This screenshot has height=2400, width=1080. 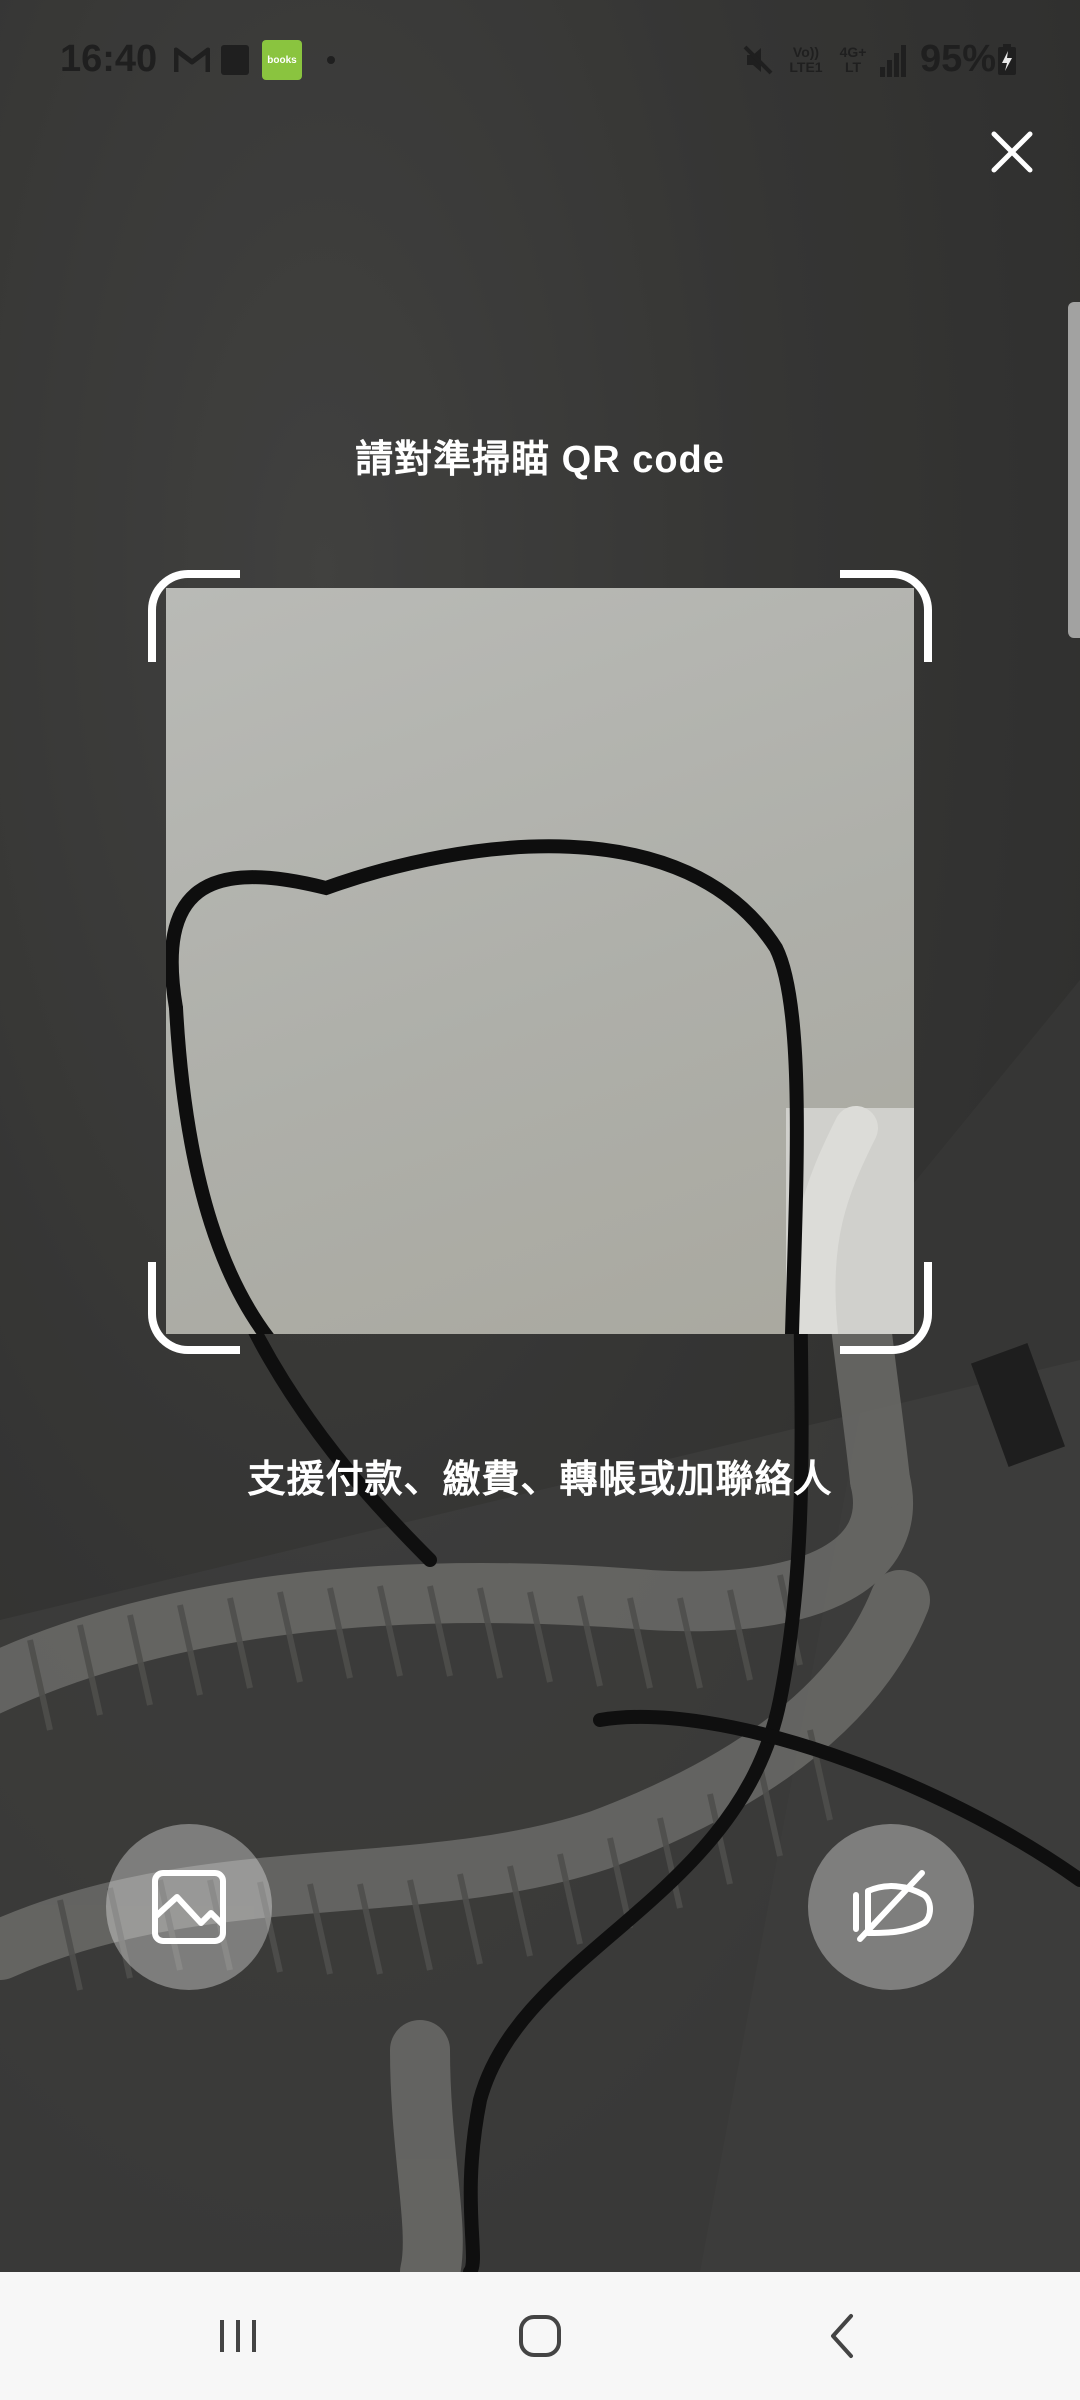 I want to click on notification-app-icon, so click(x=235, y=60).